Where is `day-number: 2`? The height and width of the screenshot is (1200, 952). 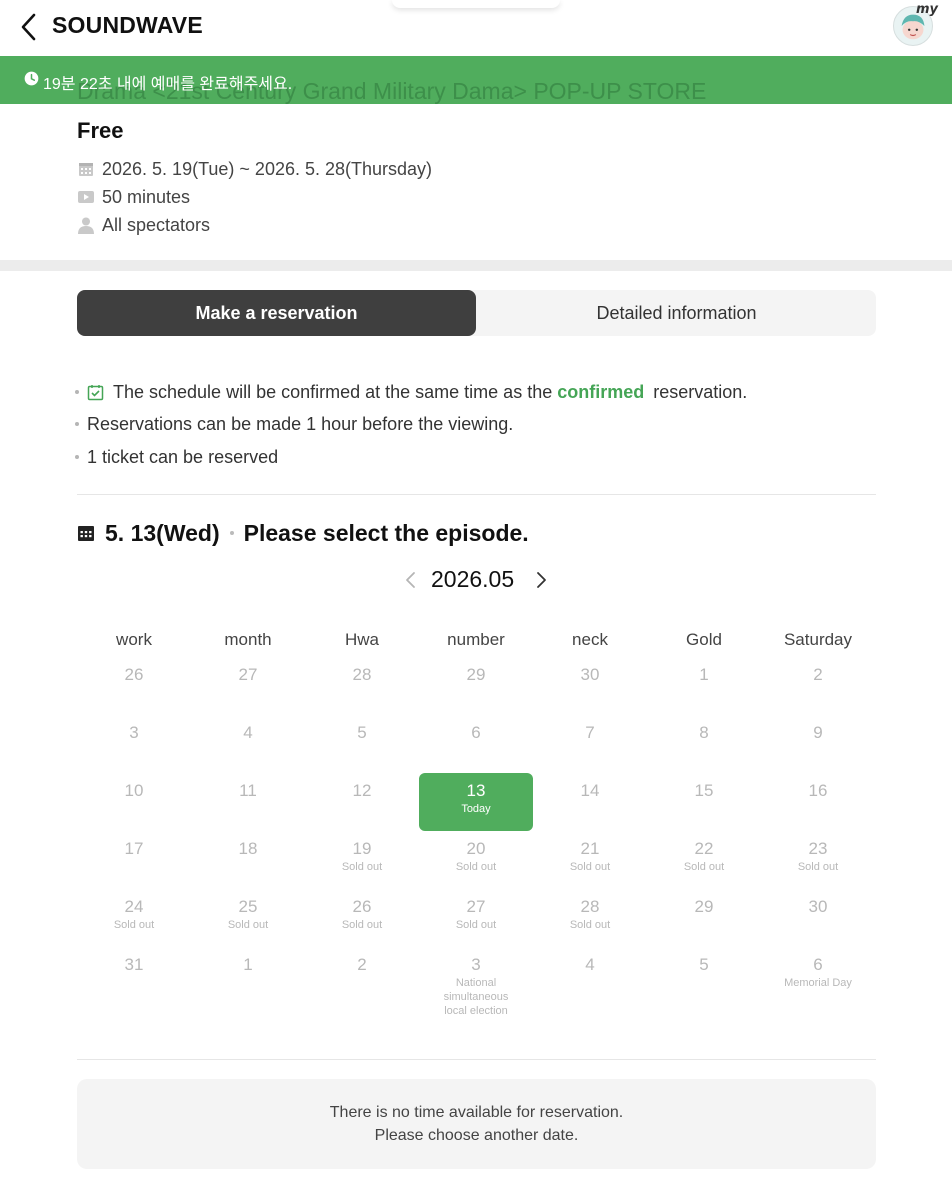
day-number: 2 is located at coordinates (362, 964).